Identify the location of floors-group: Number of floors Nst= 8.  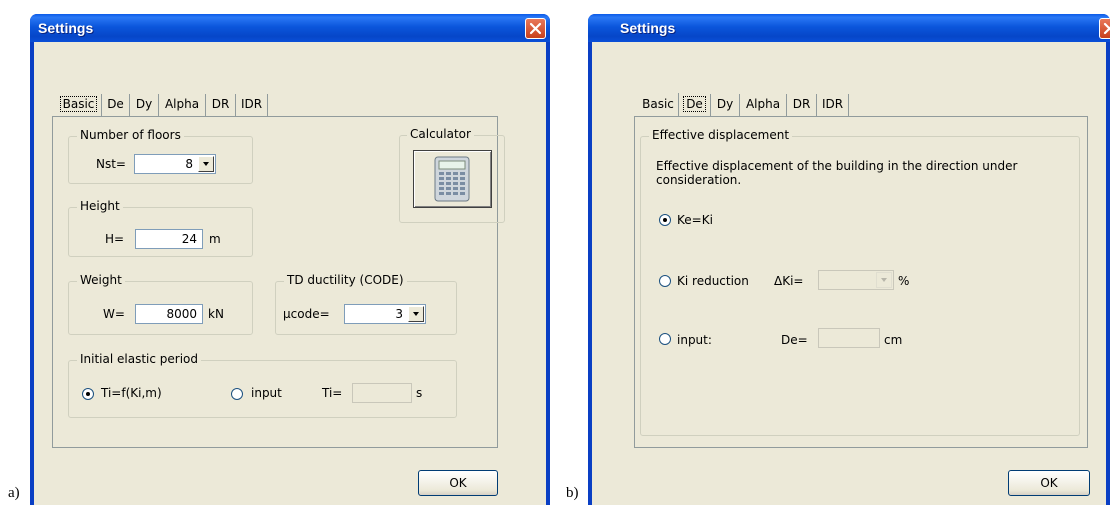
(160, 156).